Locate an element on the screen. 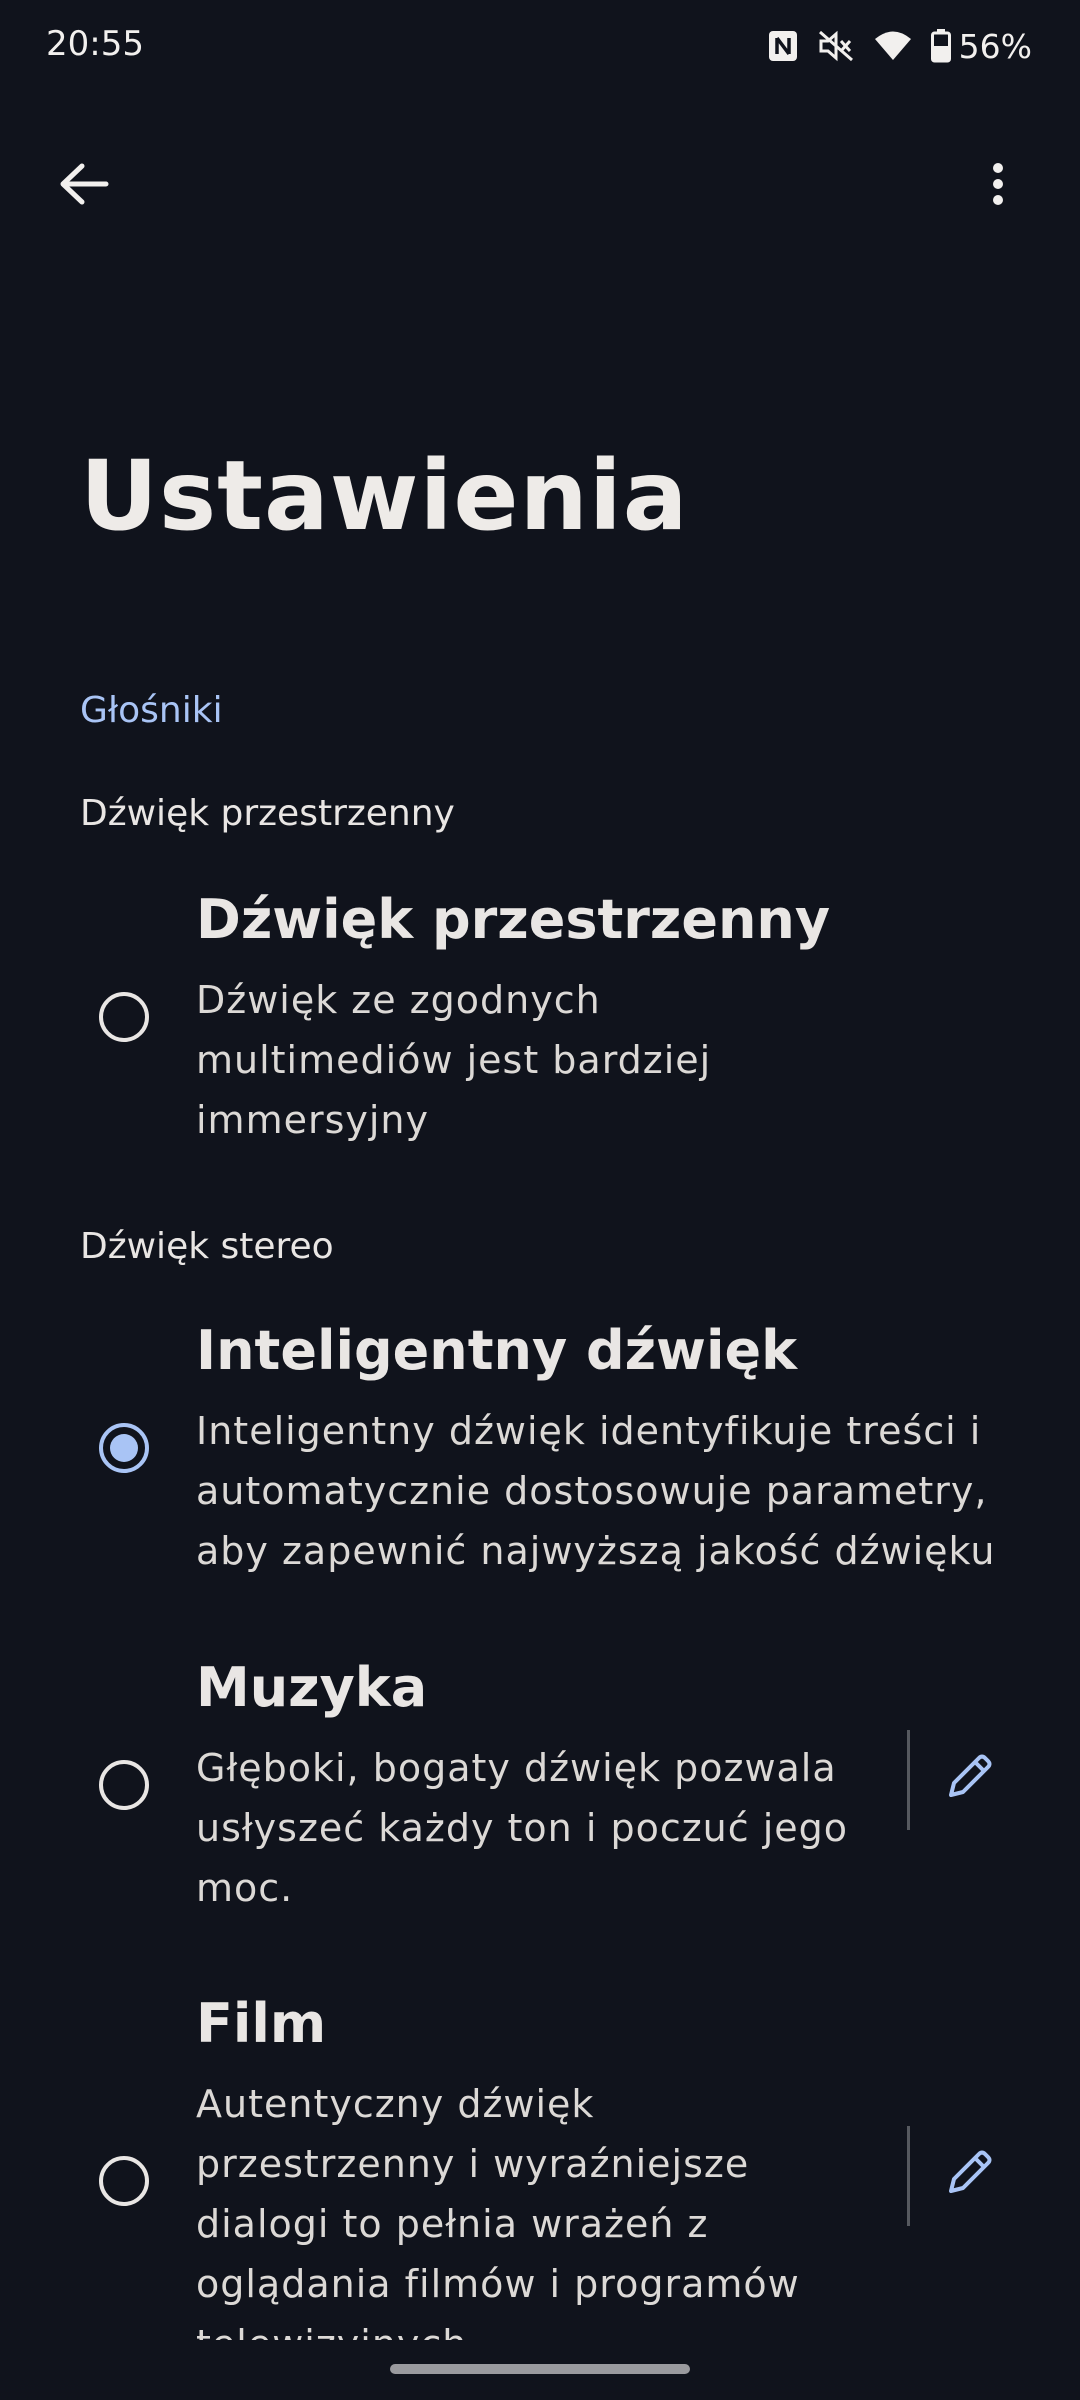 This screenshot has height=2400, width=1080. option-title: Dźwięk przestrzenny is located at coordinates (513, 919).